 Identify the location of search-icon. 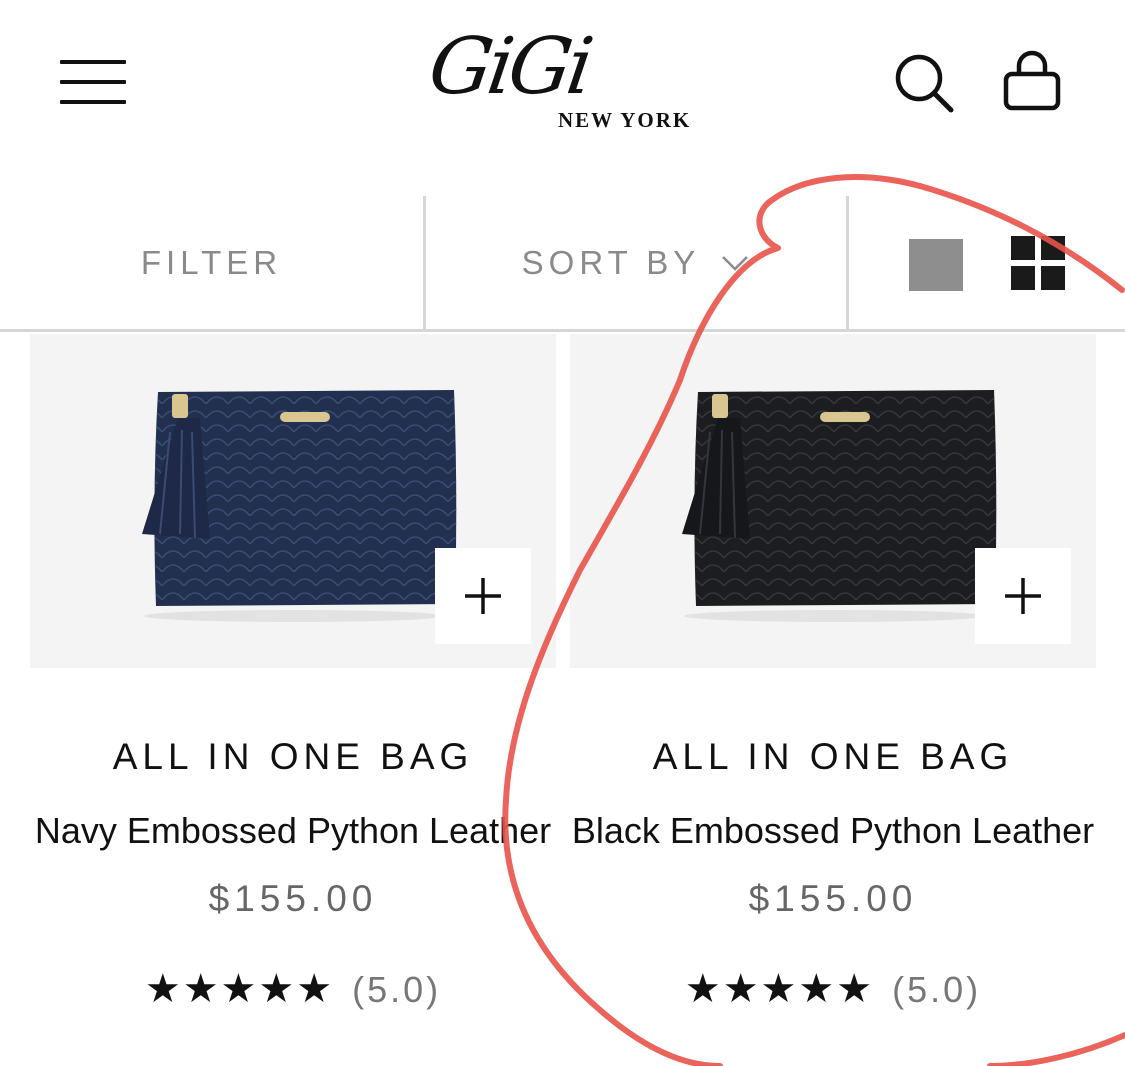
(924, 83).